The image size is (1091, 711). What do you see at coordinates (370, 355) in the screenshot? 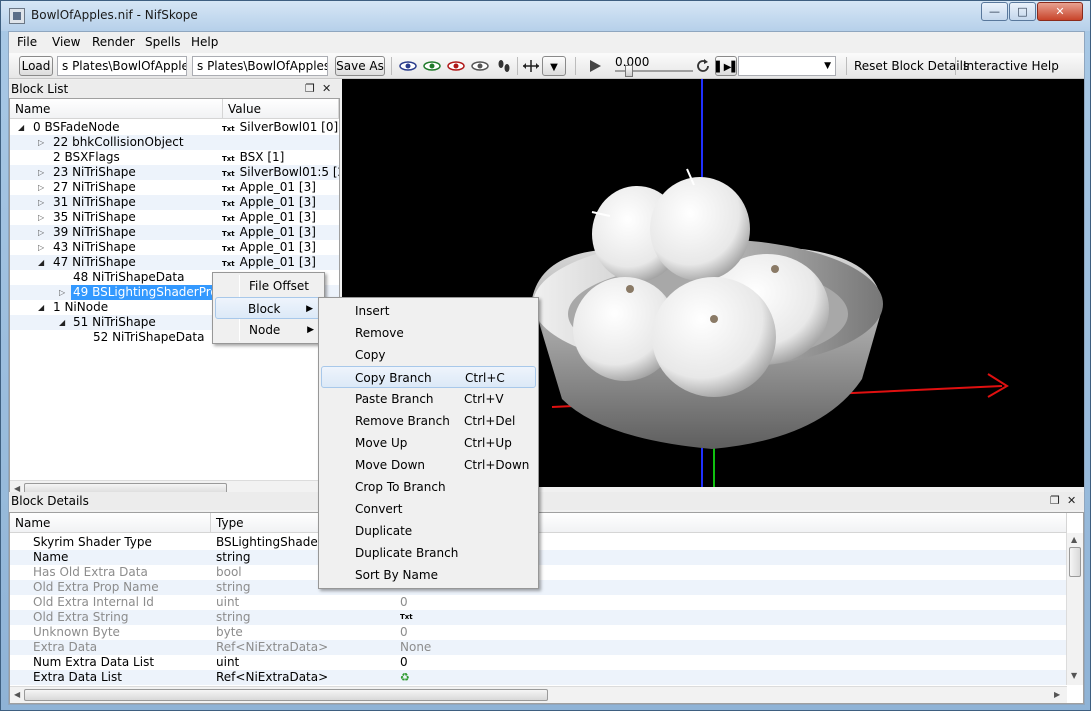
I see `menu-item-label: Copy` at bounding box center [370, 355].